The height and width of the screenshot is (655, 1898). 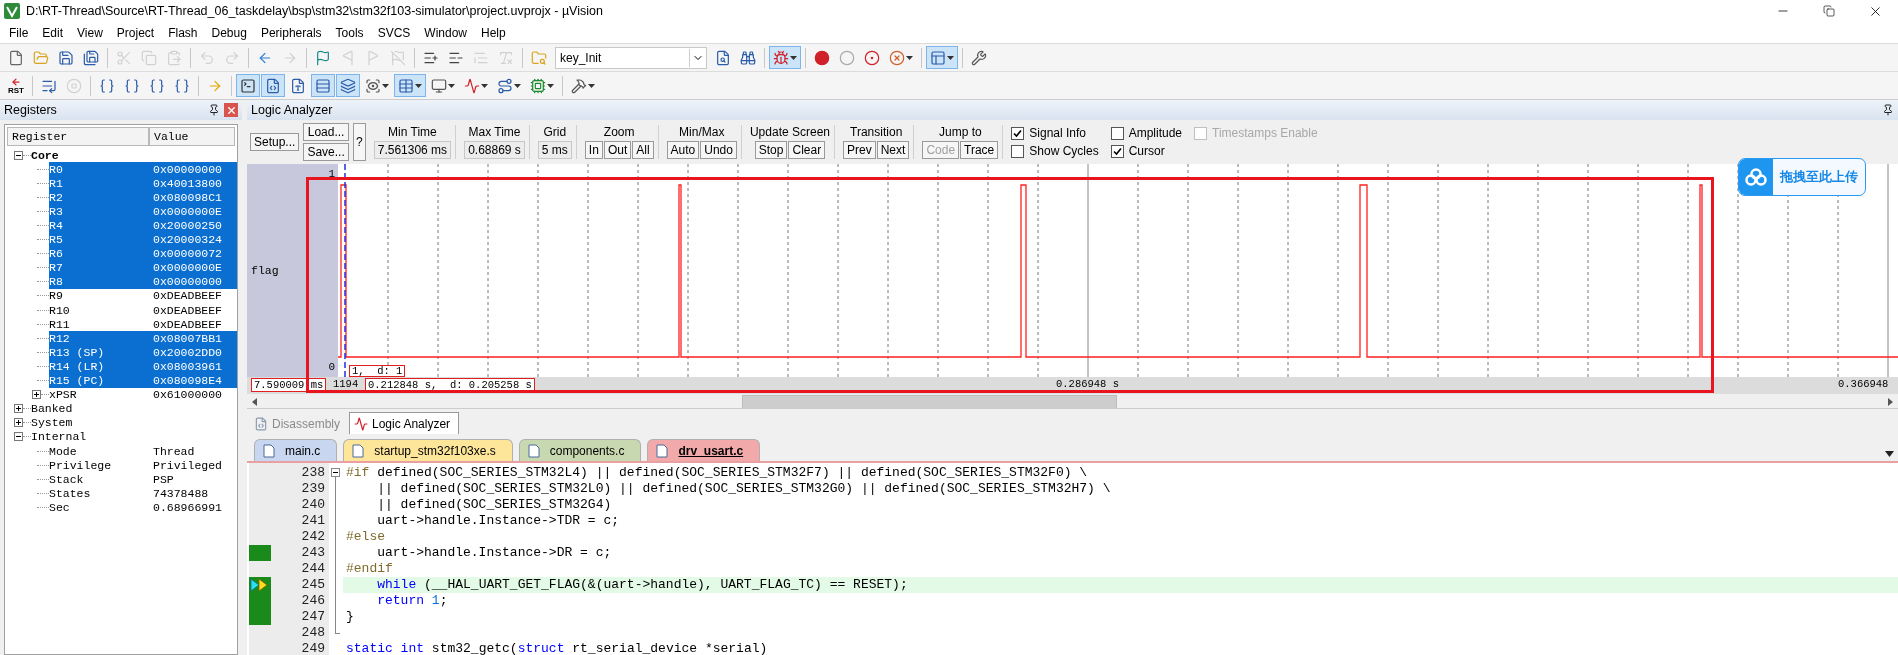 What do you see at coordinates (929, 401) in the screenshot?
I see `scrollbar-thumb` at bounding box center [929, 401].